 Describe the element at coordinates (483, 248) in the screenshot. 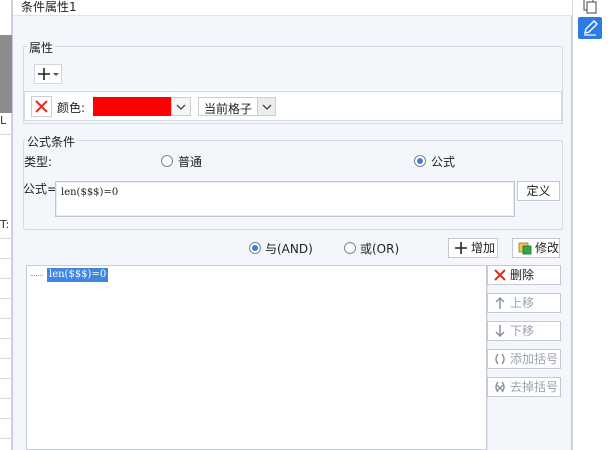

I see `add-condition-label: 增加` at that location.